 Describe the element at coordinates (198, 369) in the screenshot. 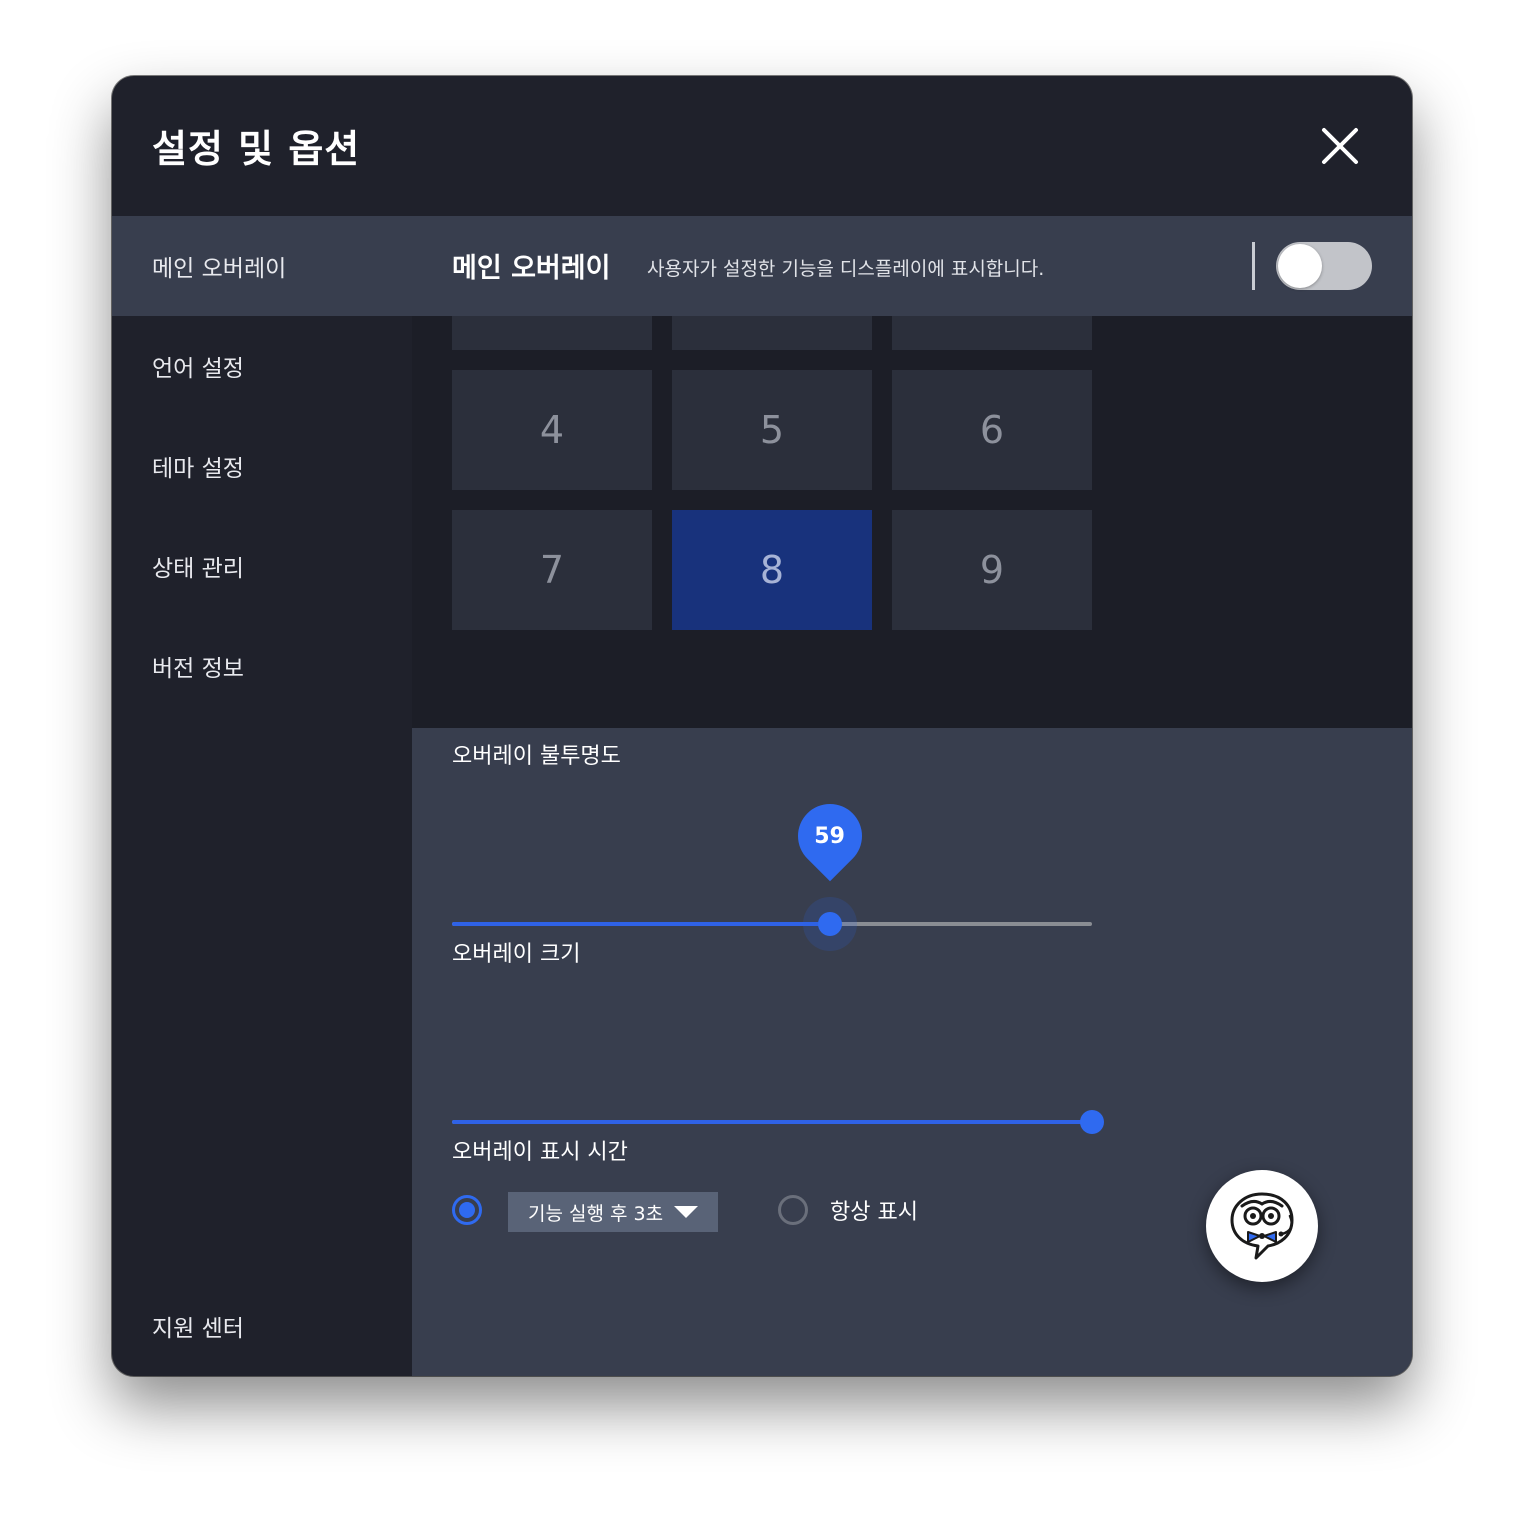

I see `sidebar-item-label: 언어 설정` at that location.